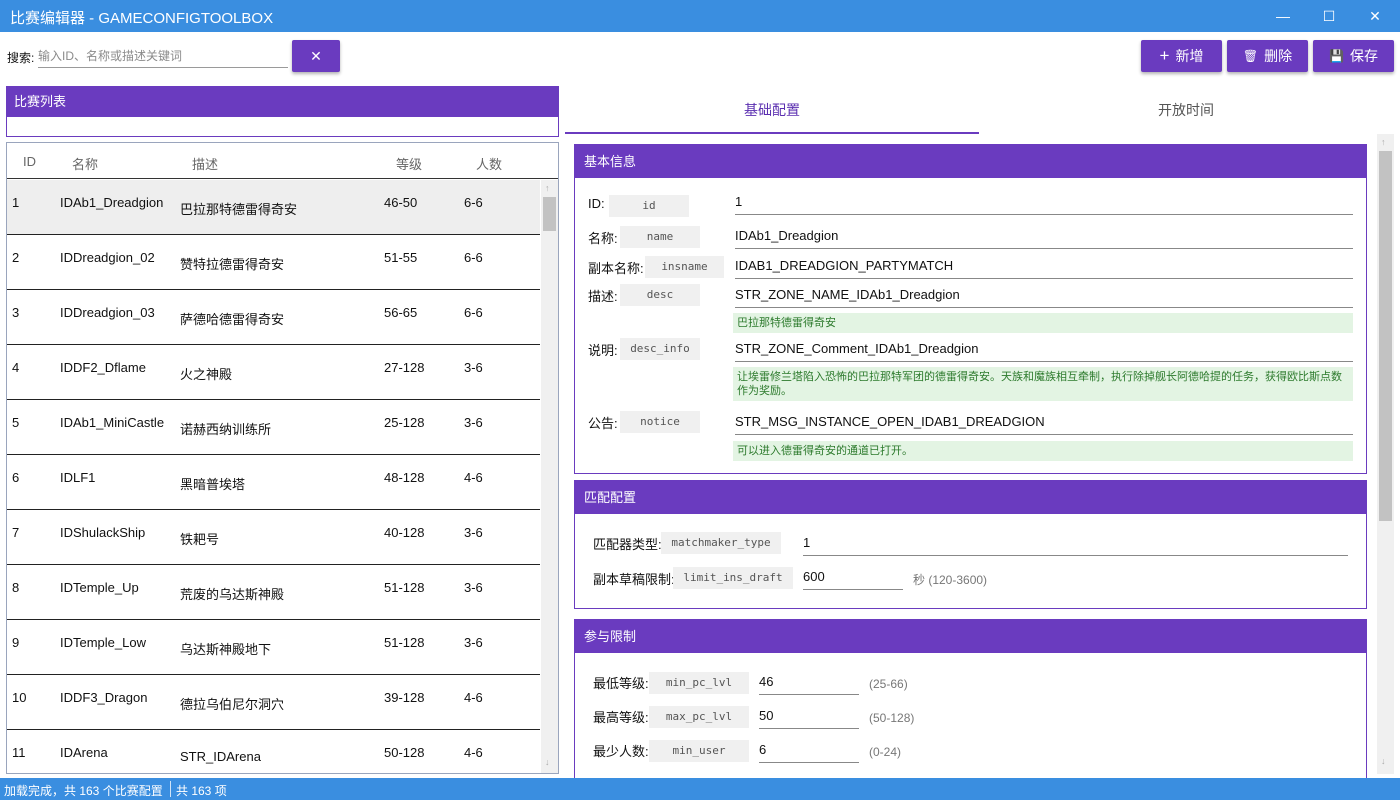 Image resolution: width=1400 pixels, height=800 pixels. I want to click on desc-field: STR_ZONE_NAME_IDAb1_Dreadgion, so click(1044, 296).